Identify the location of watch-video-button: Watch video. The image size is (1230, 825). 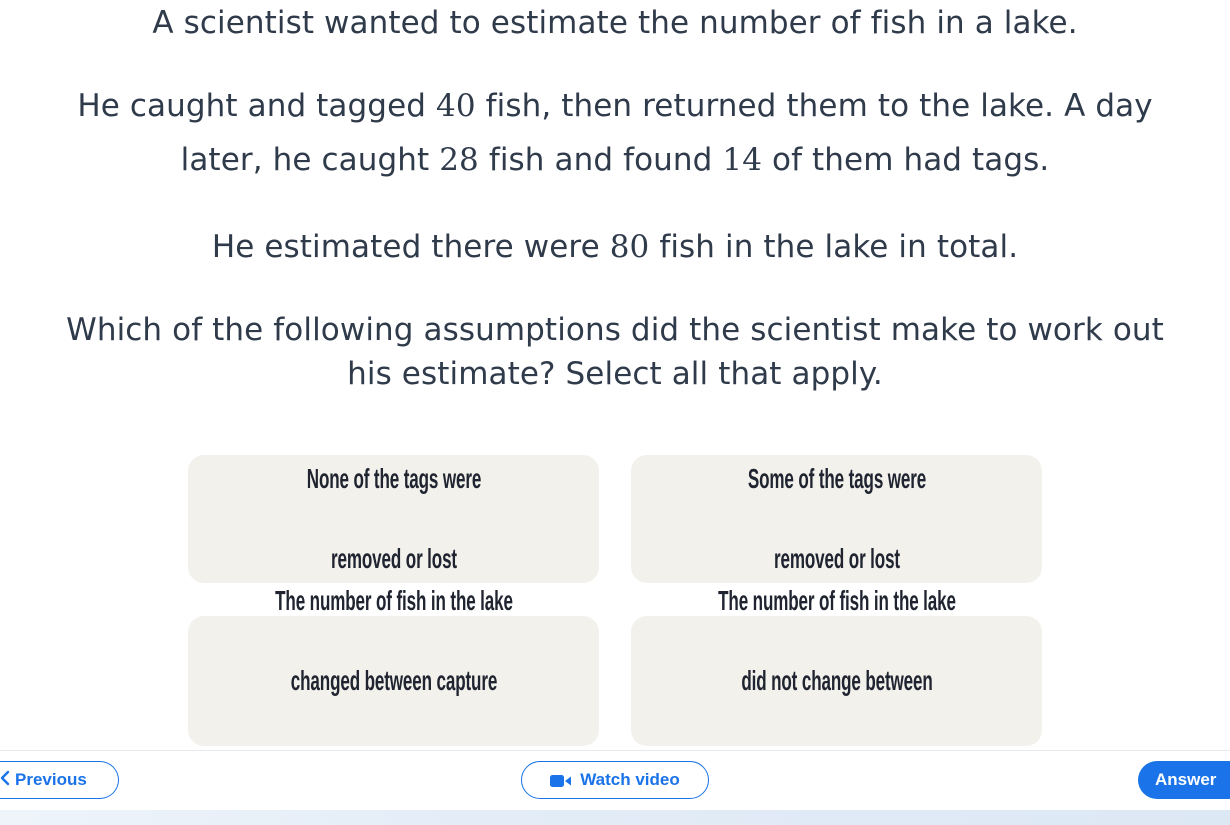
(615, 780).